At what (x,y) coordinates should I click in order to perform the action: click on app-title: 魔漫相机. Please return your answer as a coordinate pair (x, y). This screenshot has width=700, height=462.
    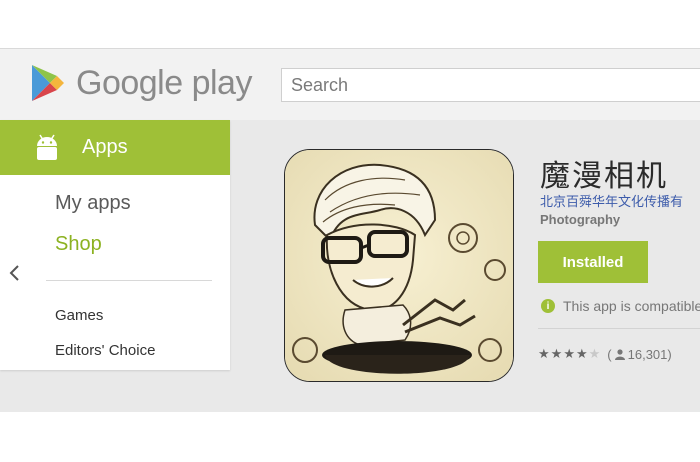
    Looking at the image, I should click on (604, 176).